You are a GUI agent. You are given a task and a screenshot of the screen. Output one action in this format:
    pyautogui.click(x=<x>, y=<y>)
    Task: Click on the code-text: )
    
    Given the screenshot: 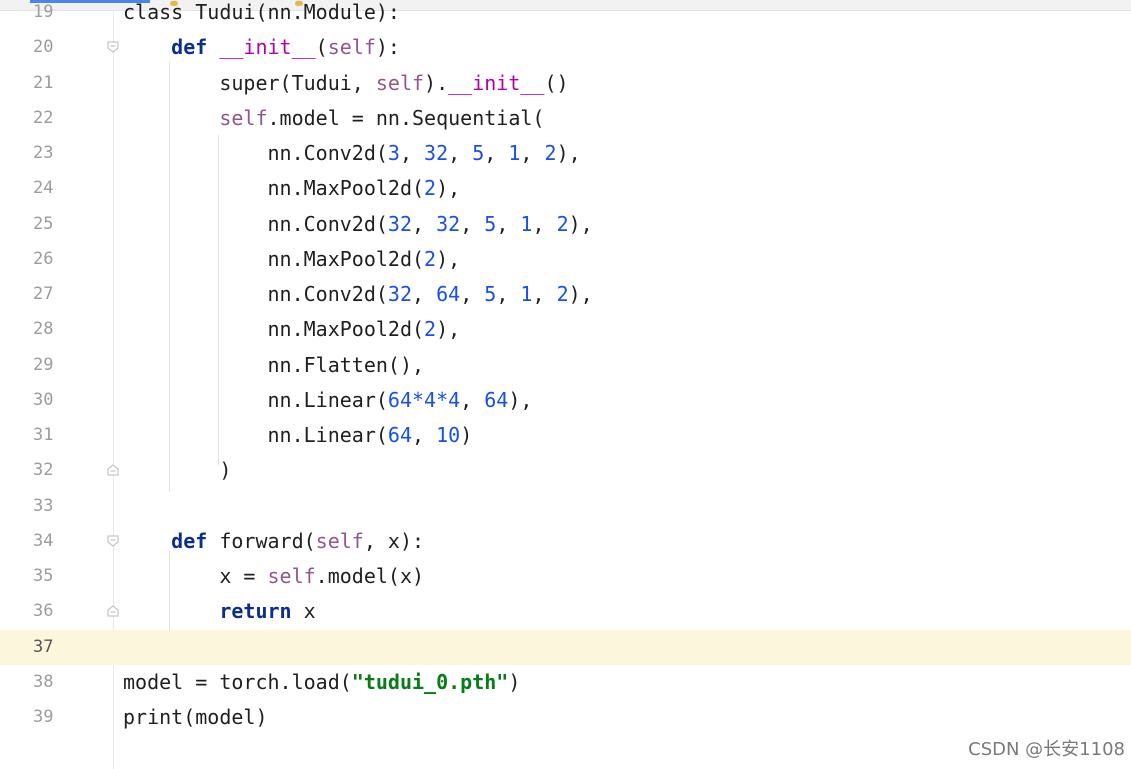 What is the action you would take?
    pyautogui.click(x=177, y=470)
    